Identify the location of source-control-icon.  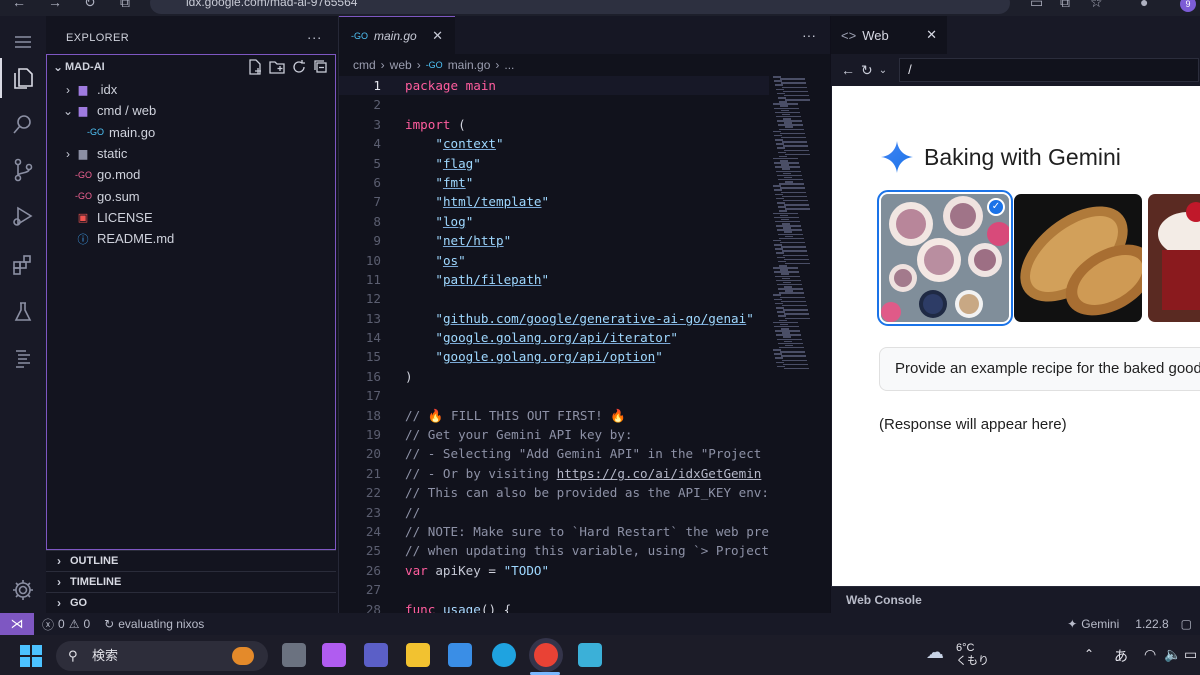
(23, 170).